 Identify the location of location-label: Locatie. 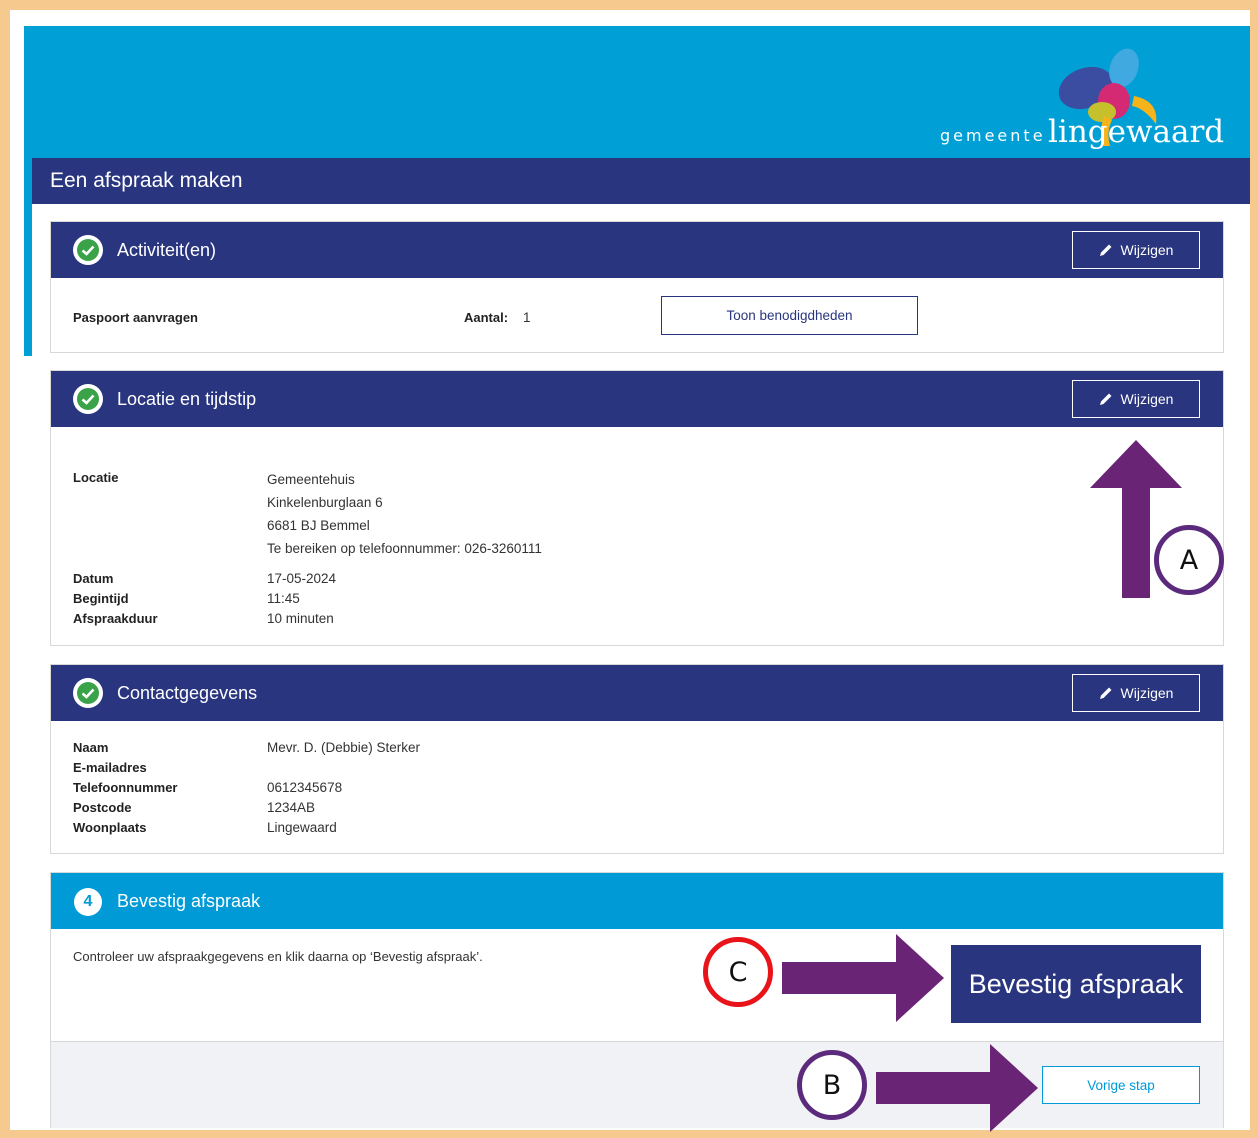
(96, 477).